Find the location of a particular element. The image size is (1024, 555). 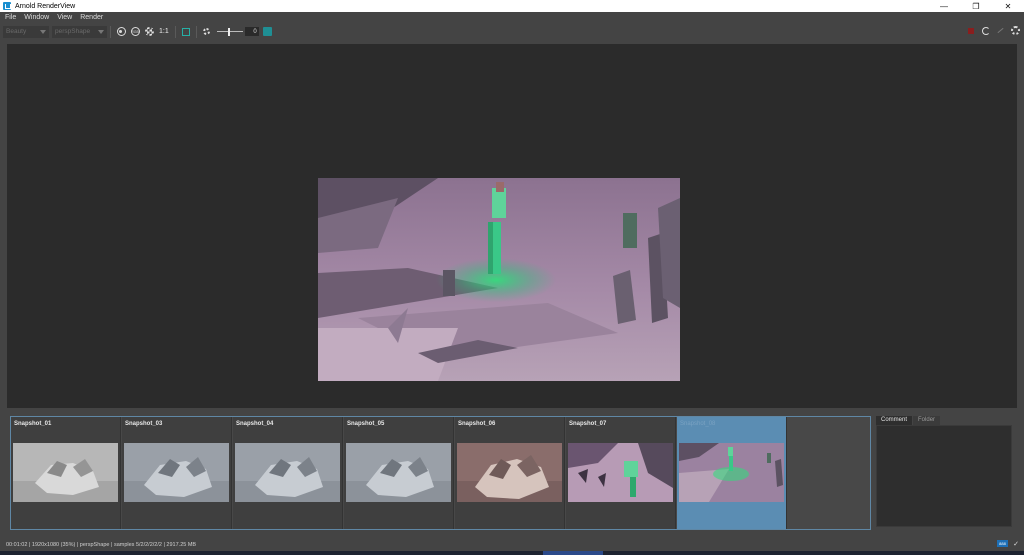

snapshot-label: Snapshot_07 is located at coordinates (588, 424).